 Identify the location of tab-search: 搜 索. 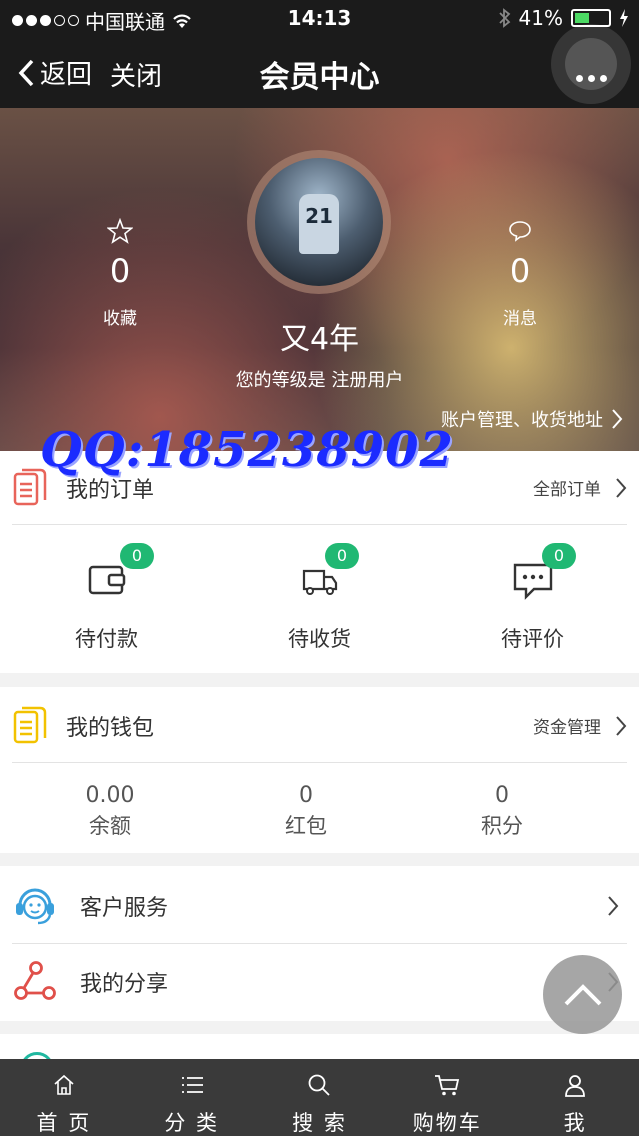
(320, 1097).